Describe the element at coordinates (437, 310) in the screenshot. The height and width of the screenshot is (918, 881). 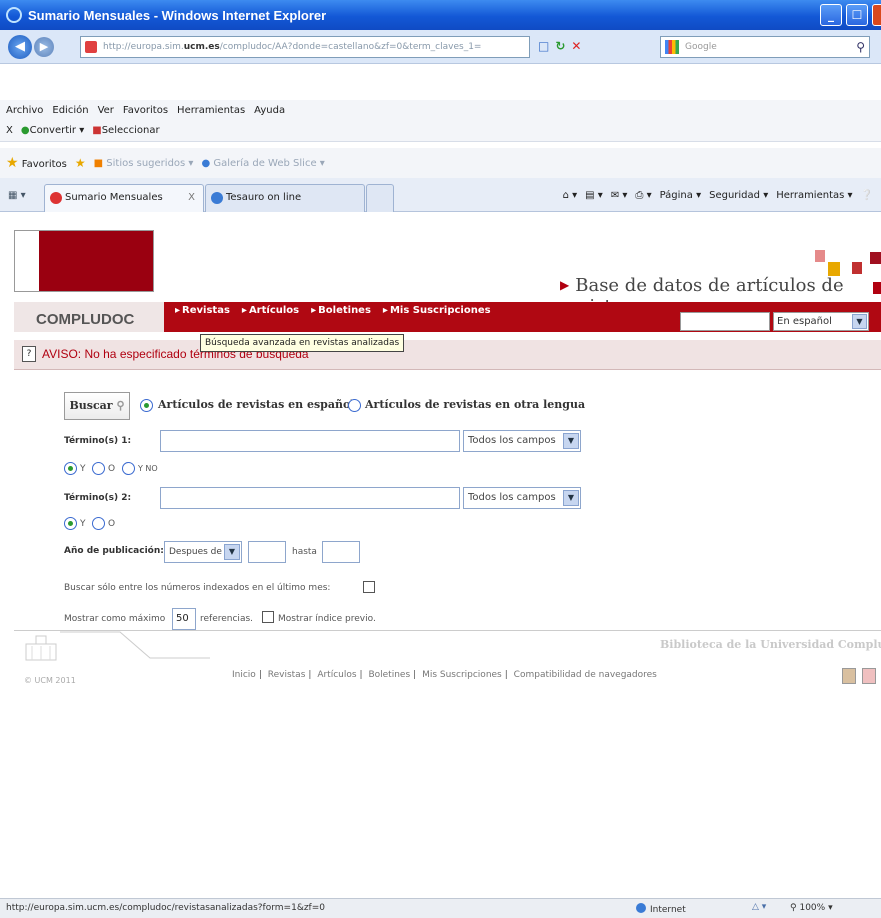
I see `nav-mis-suscripciones: Mis Suscripciones` at that location.